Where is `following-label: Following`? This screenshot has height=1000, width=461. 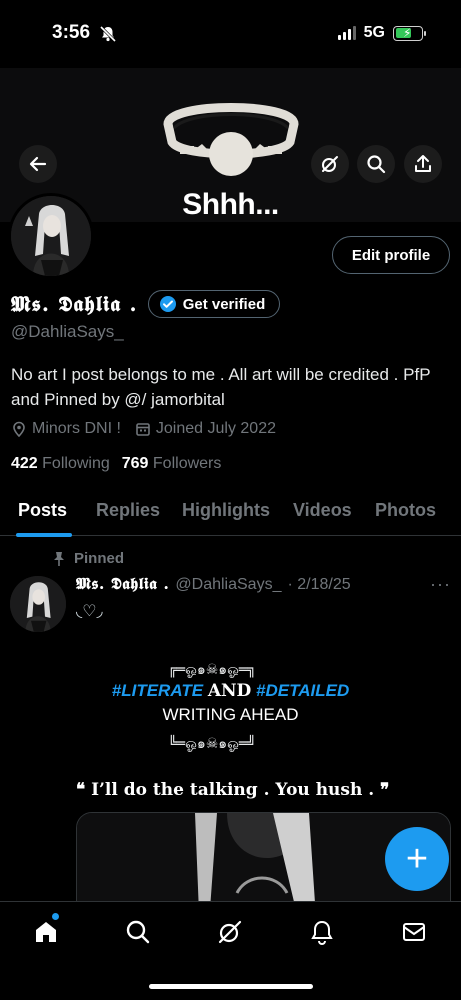
following-label: Following is located at coordinates (76, 463).